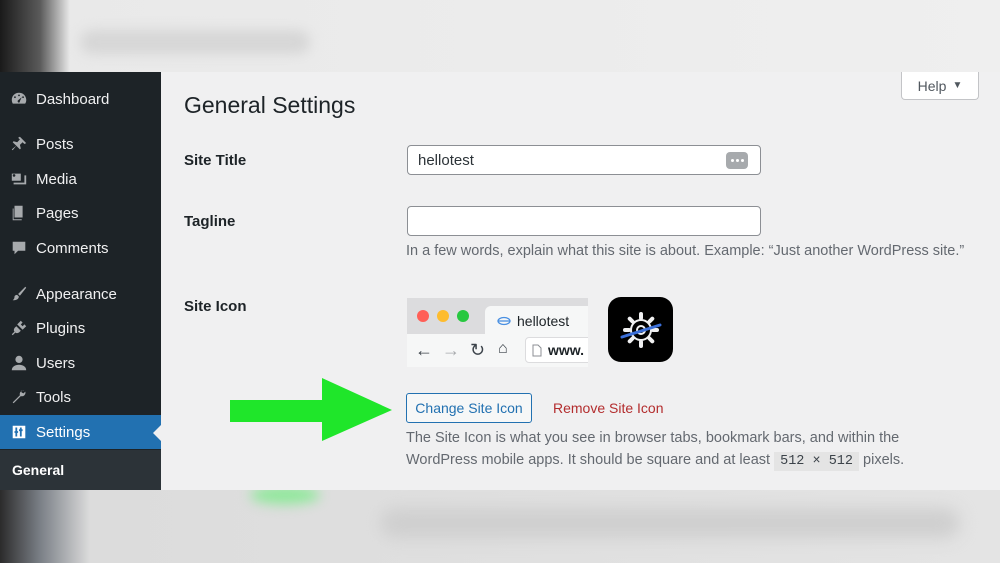 The width and height of the screenshot is (1000, 563). I want to click on blurred-browser-bottom, so click(500, 524).